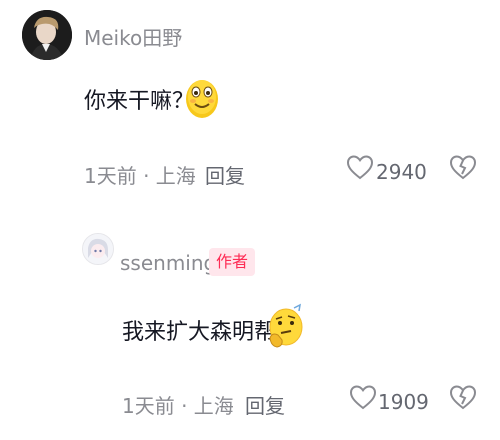  What do you see at coordinates (133, 36) in the screenshot?
I see `comment-username: Meiko田野` at bounding box center [133, 36].